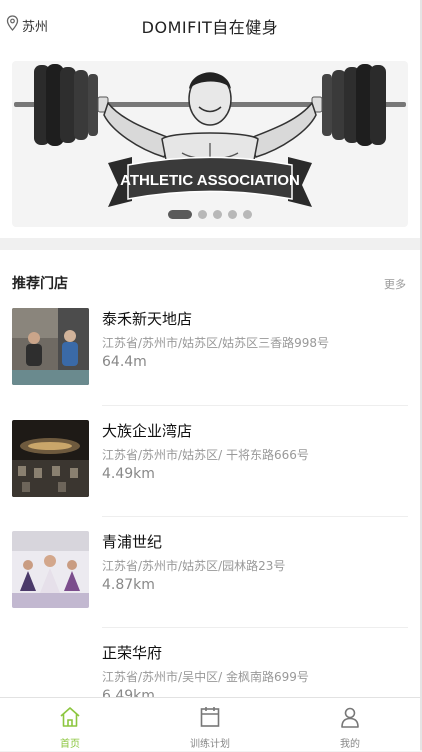  I want to click on store-item: 青浦世纪 江苏省/苏州市/姑苏区/园林路23号 4.87km, so click(210, 586).